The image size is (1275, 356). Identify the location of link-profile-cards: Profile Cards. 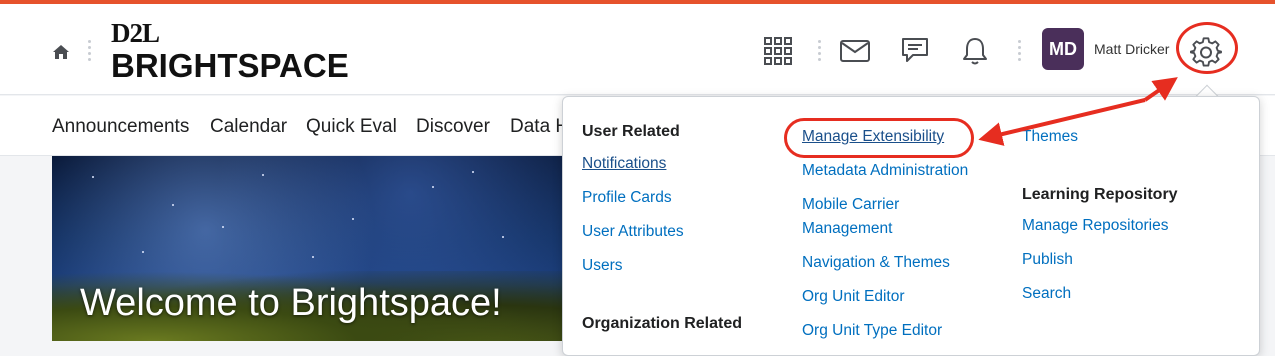
(627, 198).